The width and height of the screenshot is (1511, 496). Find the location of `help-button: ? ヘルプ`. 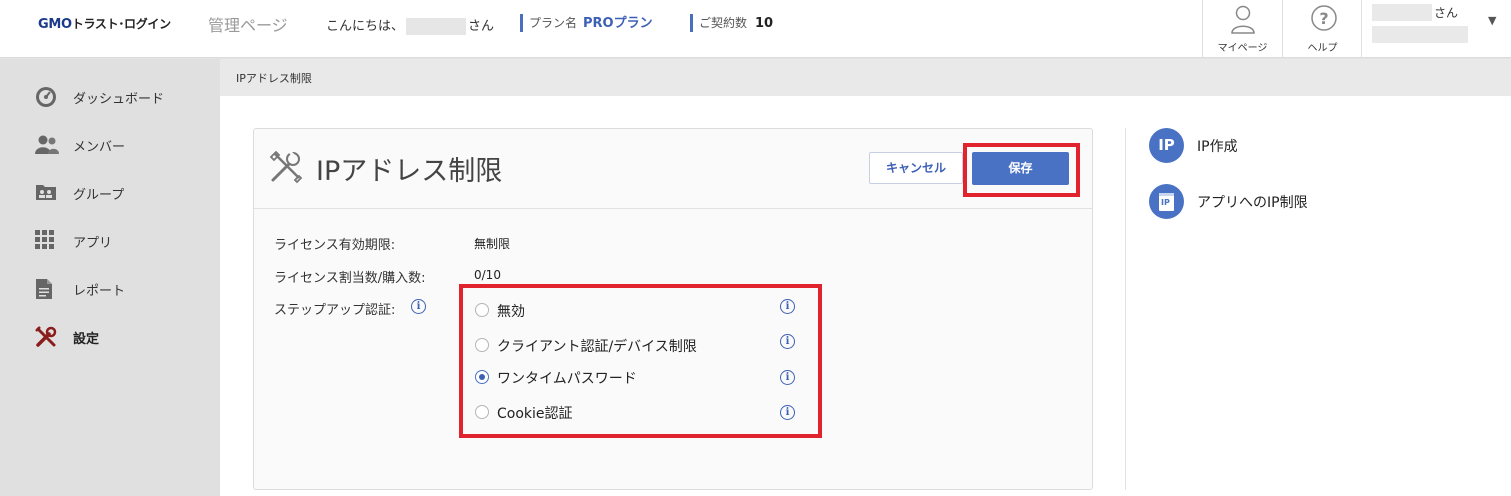

help-button: ? ヘルプ is located at coordinates (1322, 29).